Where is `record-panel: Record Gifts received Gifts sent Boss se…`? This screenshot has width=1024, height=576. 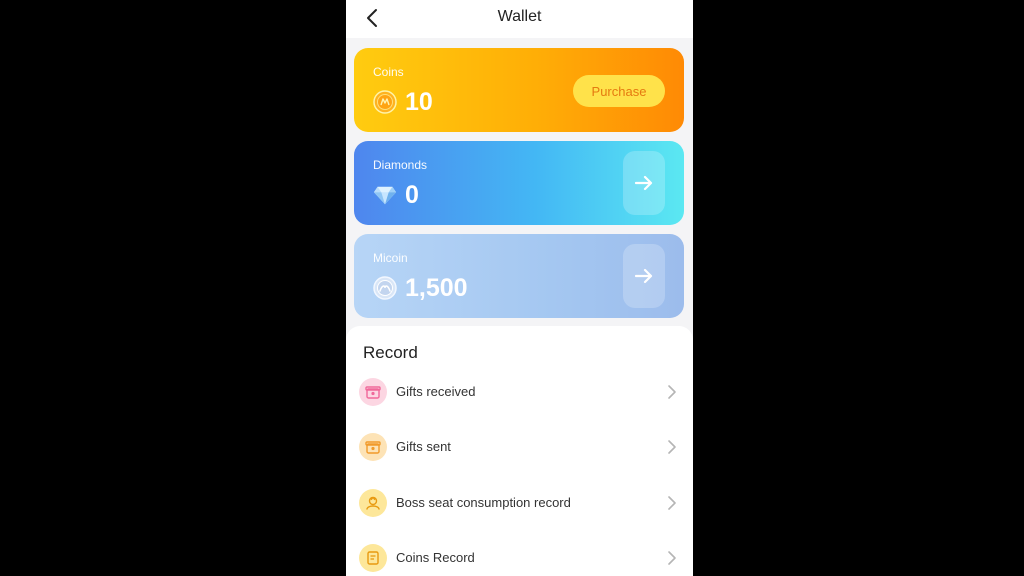
record-panel: Record Gifts received Gifts sent Boss se… is located at coordinates (519, 451).